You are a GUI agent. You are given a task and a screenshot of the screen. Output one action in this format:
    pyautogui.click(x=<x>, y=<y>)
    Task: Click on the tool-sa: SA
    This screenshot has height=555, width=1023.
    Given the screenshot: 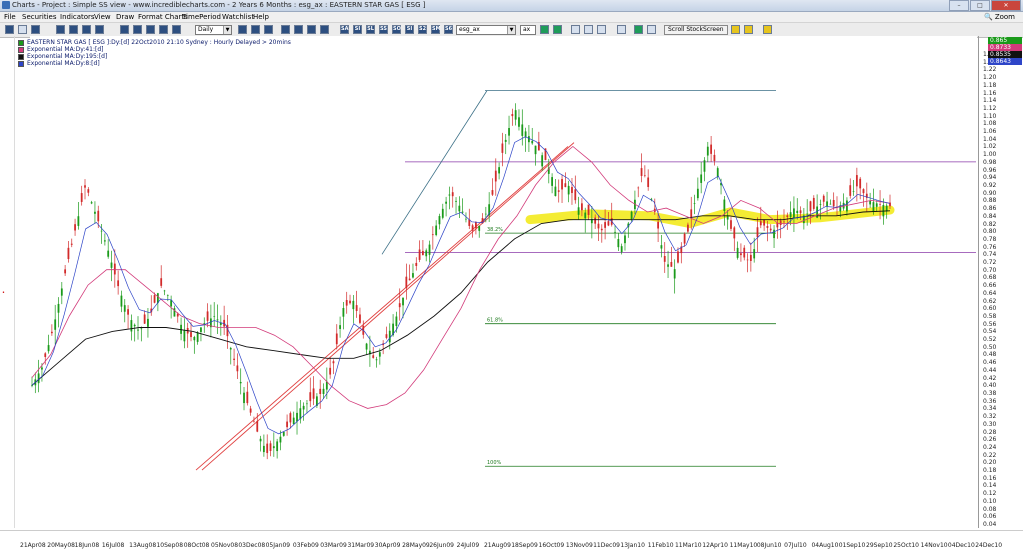 What is the action you would take?
    pyautogui.click(x=344, y=29)
    